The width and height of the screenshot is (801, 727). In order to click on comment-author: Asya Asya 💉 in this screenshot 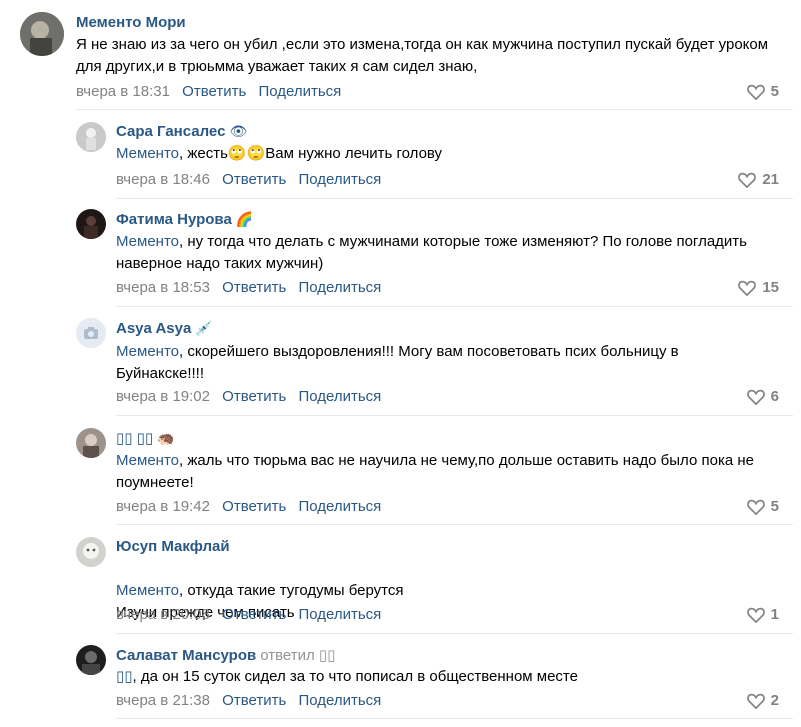, I will do `click(164, 328)`.